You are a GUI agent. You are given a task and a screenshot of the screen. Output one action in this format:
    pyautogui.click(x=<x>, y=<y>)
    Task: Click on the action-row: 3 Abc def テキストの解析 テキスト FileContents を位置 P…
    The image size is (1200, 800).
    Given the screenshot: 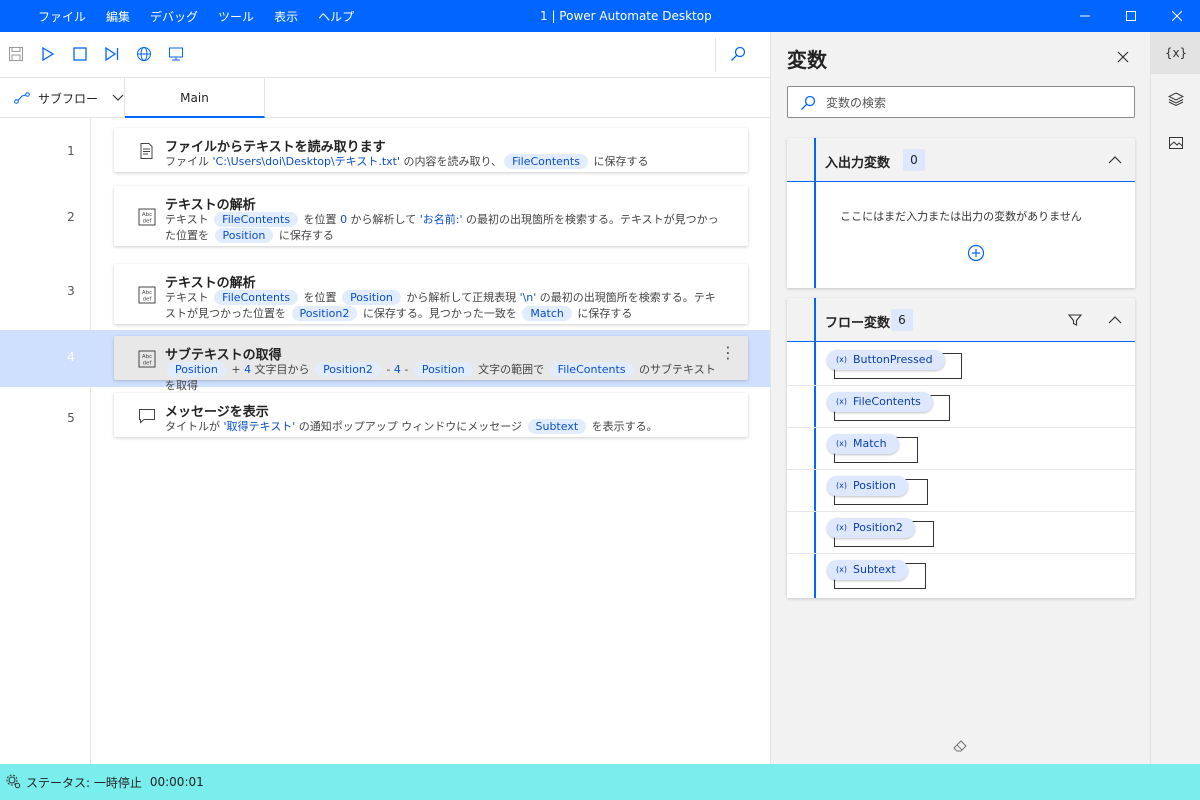 What is the action you would take?
    pyautogui.click(x=385, y=290)
    